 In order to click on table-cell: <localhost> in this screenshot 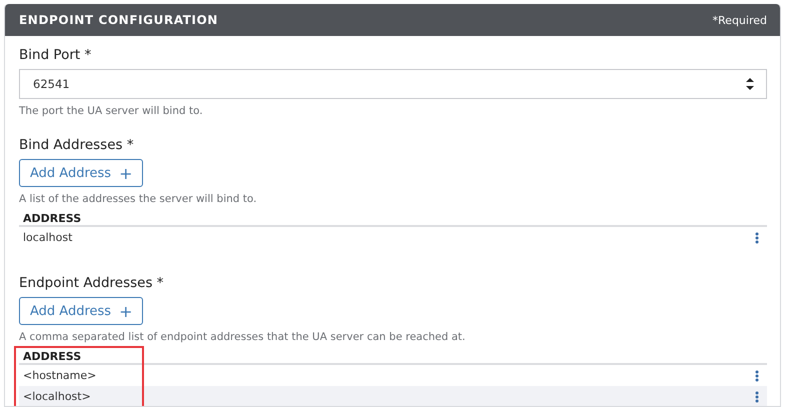, I will do `click(57, 396)`.